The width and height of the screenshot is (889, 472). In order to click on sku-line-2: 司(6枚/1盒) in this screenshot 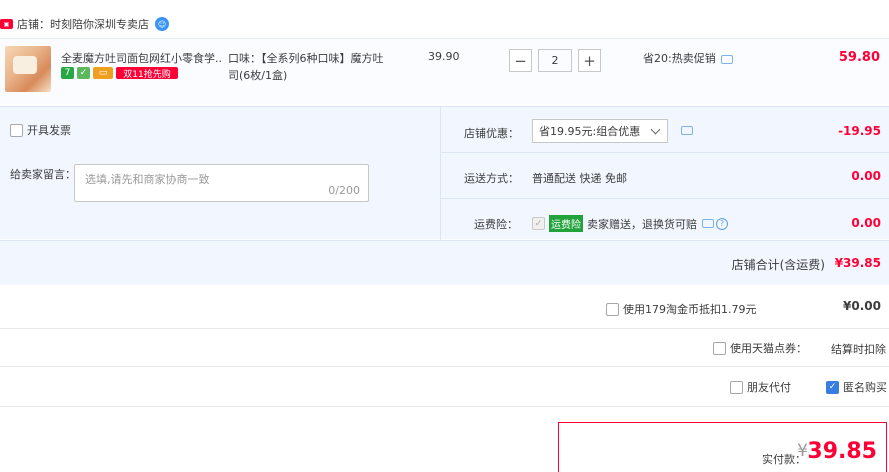, I will do `click(258, 75)`.